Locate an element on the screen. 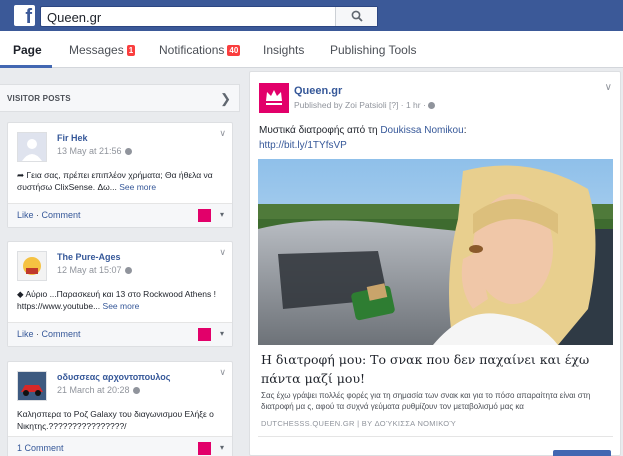  post-meta-text: Published by Zoi Patsioli [?] · 1 hr · is located at coordinates (360, 105).